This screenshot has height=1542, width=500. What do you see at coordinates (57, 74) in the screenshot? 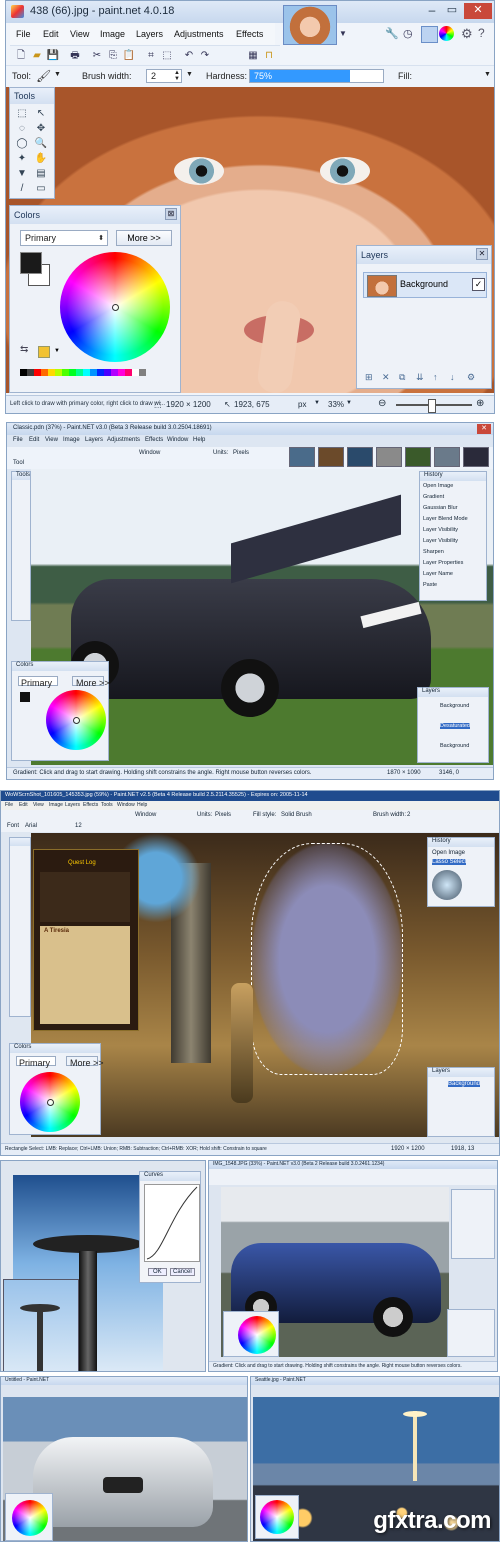
I see `tool-dropdown-icon: ▼` at bounding box center [57, 74].